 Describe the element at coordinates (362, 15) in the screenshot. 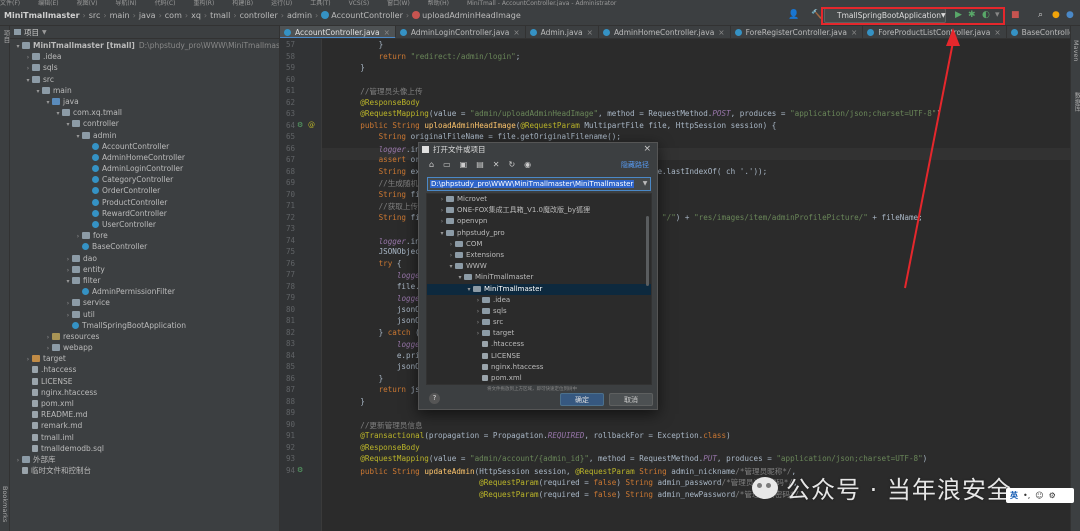

I see `breadcrumb-item: AccountController` at that location.